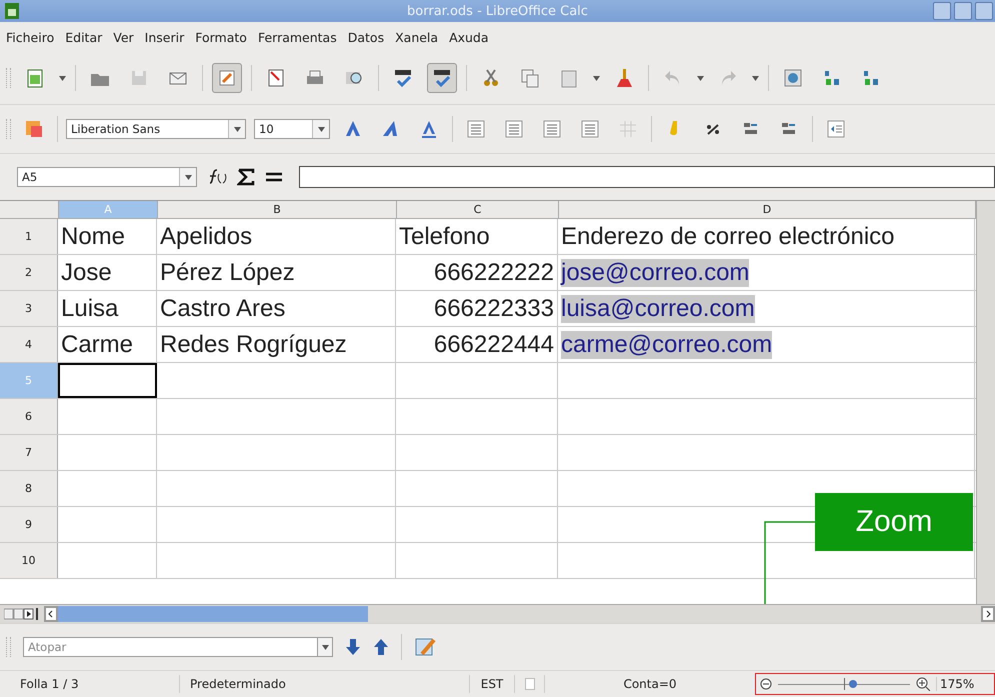 This screenshot has height=697, width=995. I want to click on row-header: 6, so click(29, 416).